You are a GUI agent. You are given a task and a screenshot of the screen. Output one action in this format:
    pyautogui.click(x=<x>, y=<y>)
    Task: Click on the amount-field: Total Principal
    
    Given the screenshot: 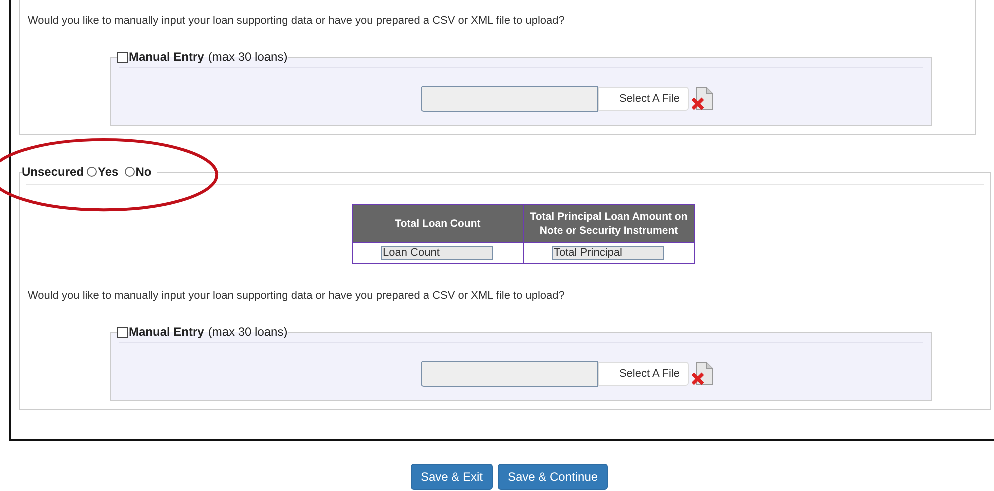 What is the action you would take?
    pyautogui.click(x=608, y=253)
    